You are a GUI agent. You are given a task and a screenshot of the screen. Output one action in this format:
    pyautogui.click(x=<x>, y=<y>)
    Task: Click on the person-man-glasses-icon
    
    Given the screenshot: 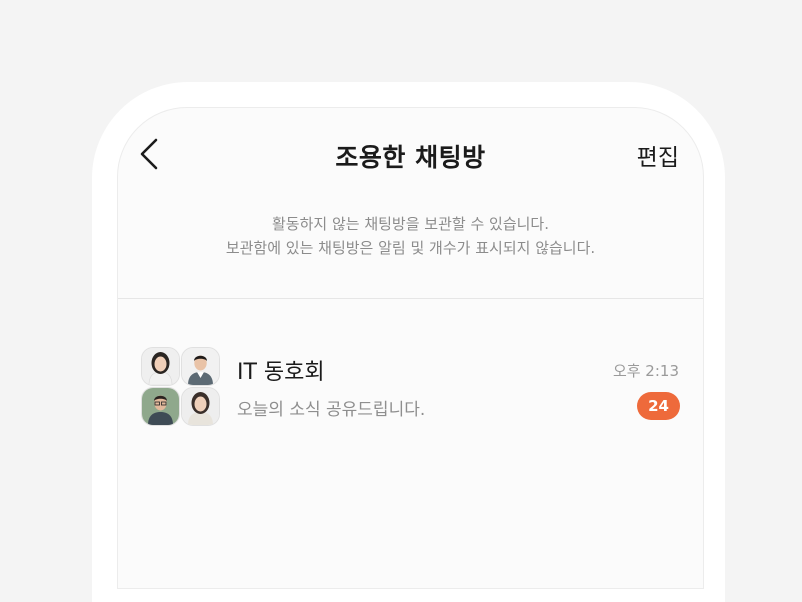 What is the action you would take?
    pyautogui.click(x=160, y=406)
    